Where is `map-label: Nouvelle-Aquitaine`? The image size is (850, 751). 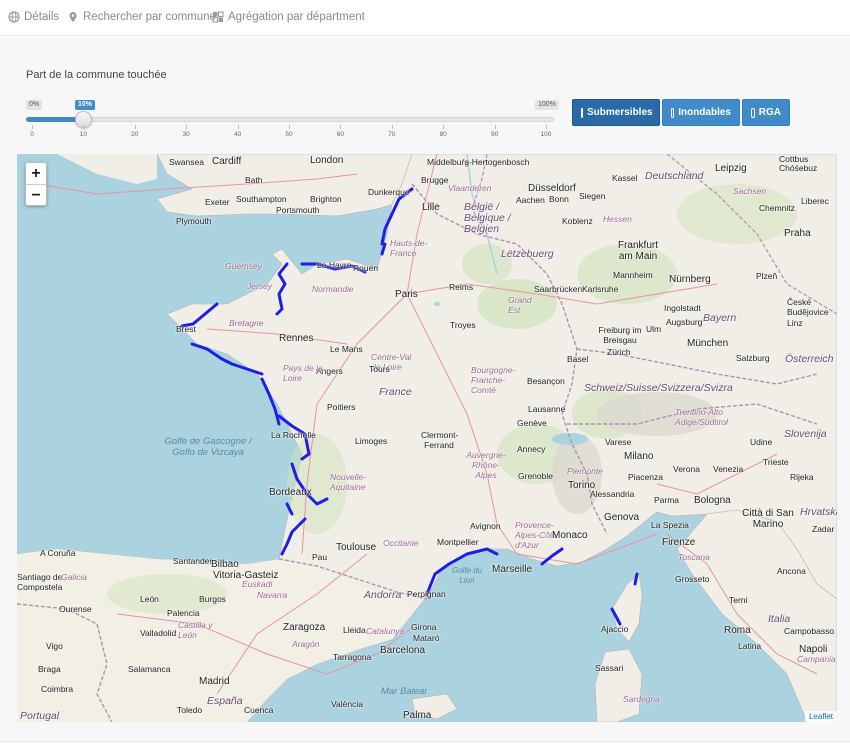 map-label: Nouvelle-Aquitaine is located at coordinates (348, 482).